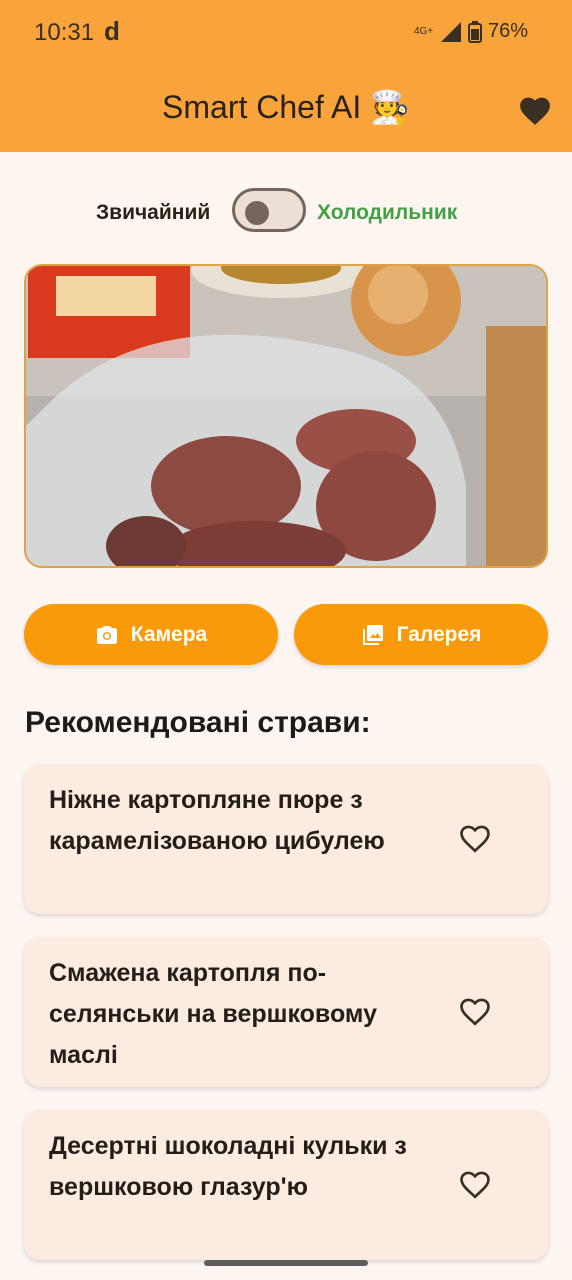 The image size is (572, 1280). What do you see at coordinates (423, 31) in the screenshot?
I see `network-type: 4G+` at bounding box center [423, 31].